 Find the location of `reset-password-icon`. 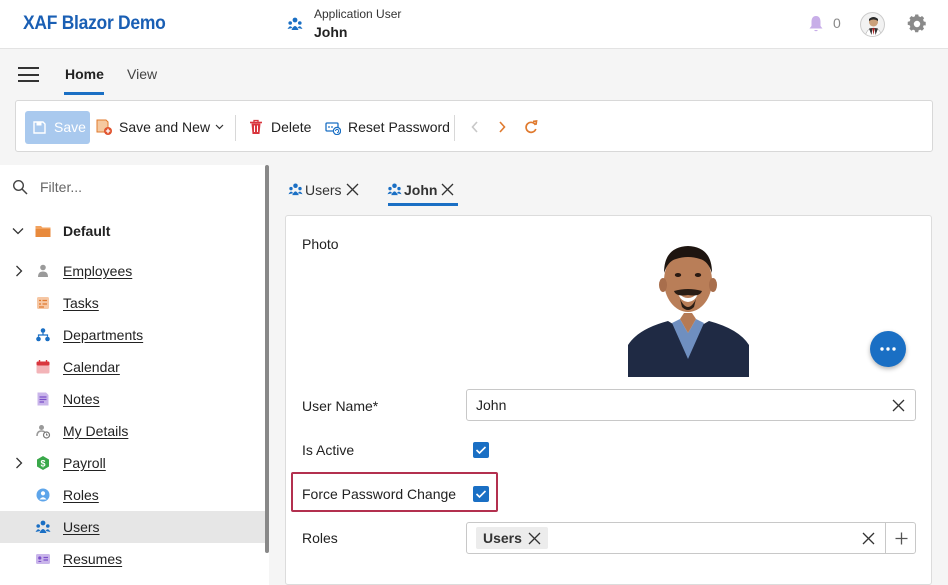

reset-password-icon is located at coordinates (333, 128).